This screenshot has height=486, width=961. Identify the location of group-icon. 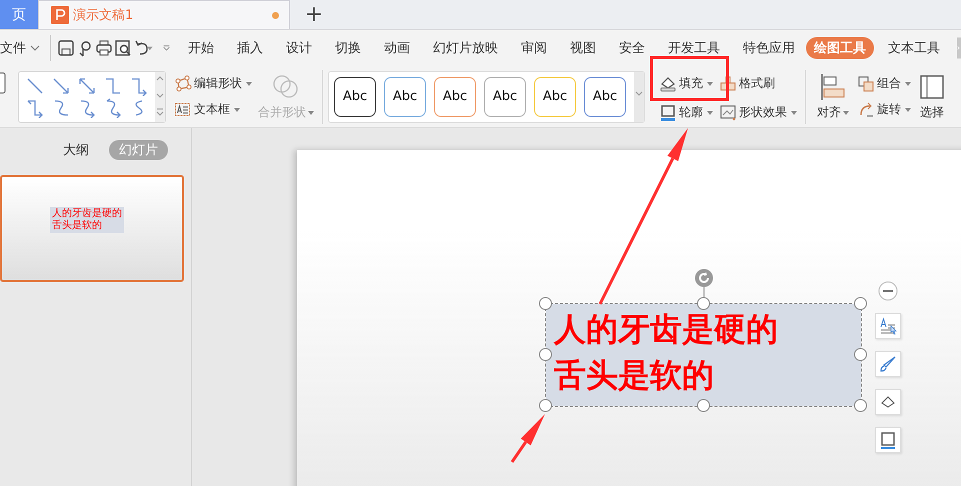
(866, 83).